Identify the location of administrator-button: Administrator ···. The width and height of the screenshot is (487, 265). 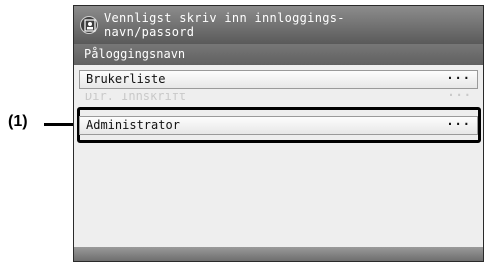
(278, 125).